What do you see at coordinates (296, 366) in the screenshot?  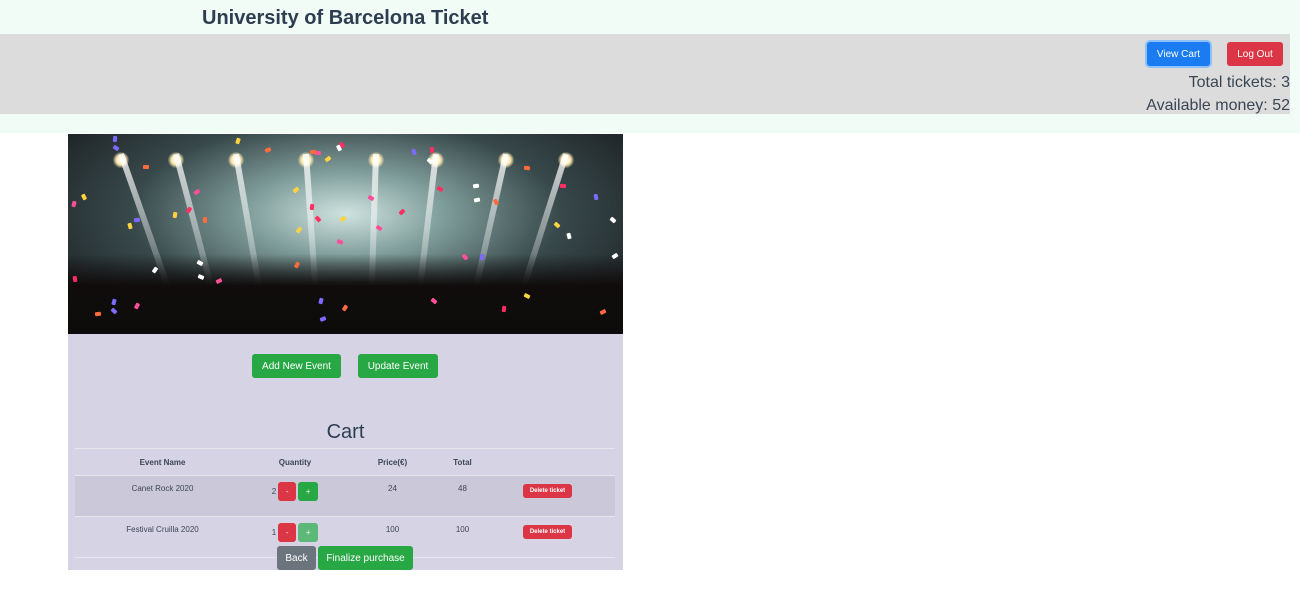 I see `add-new-event-button: Add New Event` at bounding box center [296, 366].